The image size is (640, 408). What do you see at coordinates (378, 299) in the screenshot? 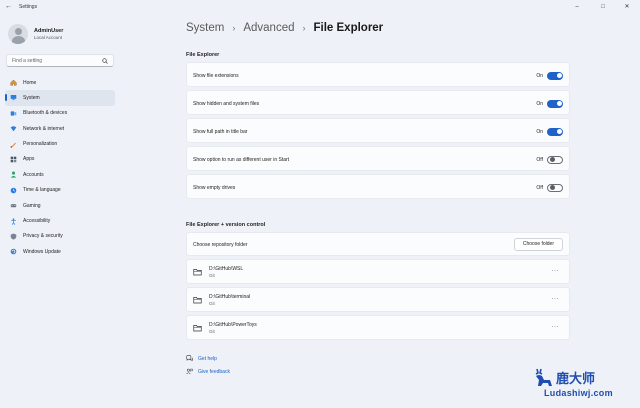
I see `repo-row-terminal: D:\GitHub\terminal Git ···` at bounding box center [378, 299].